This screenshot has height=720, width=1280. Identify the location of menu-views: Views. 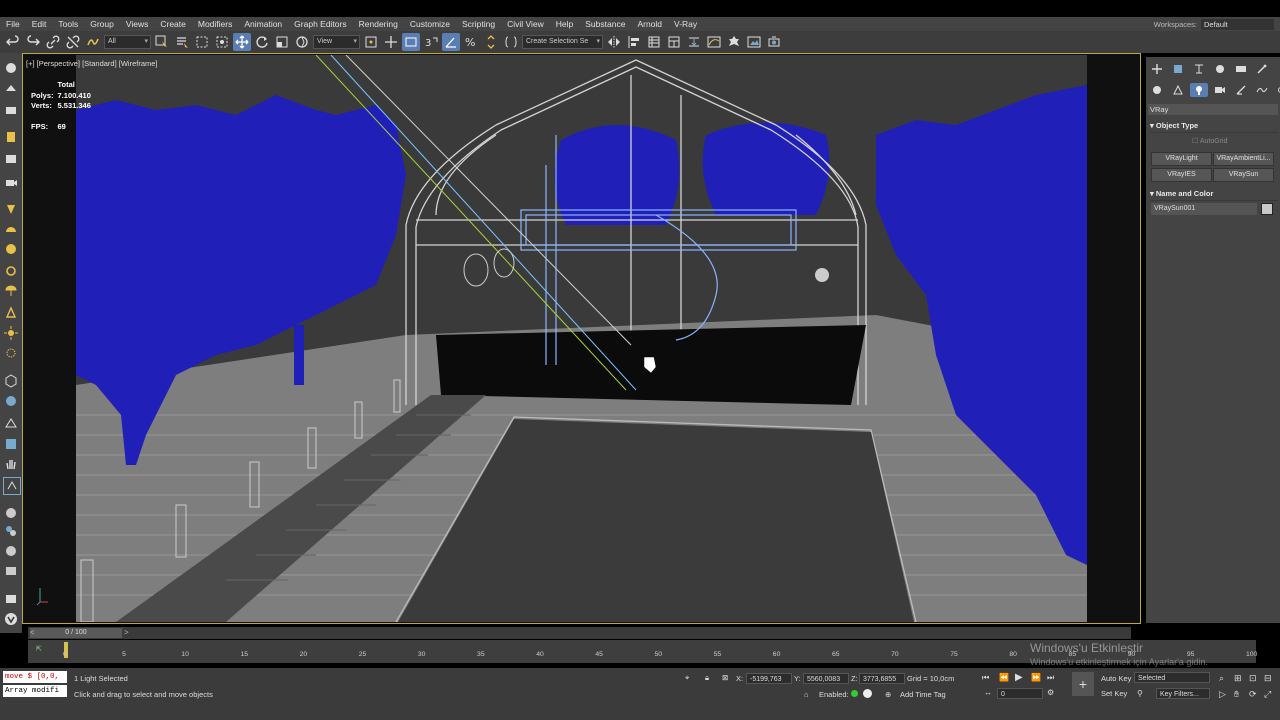
(137, 24).